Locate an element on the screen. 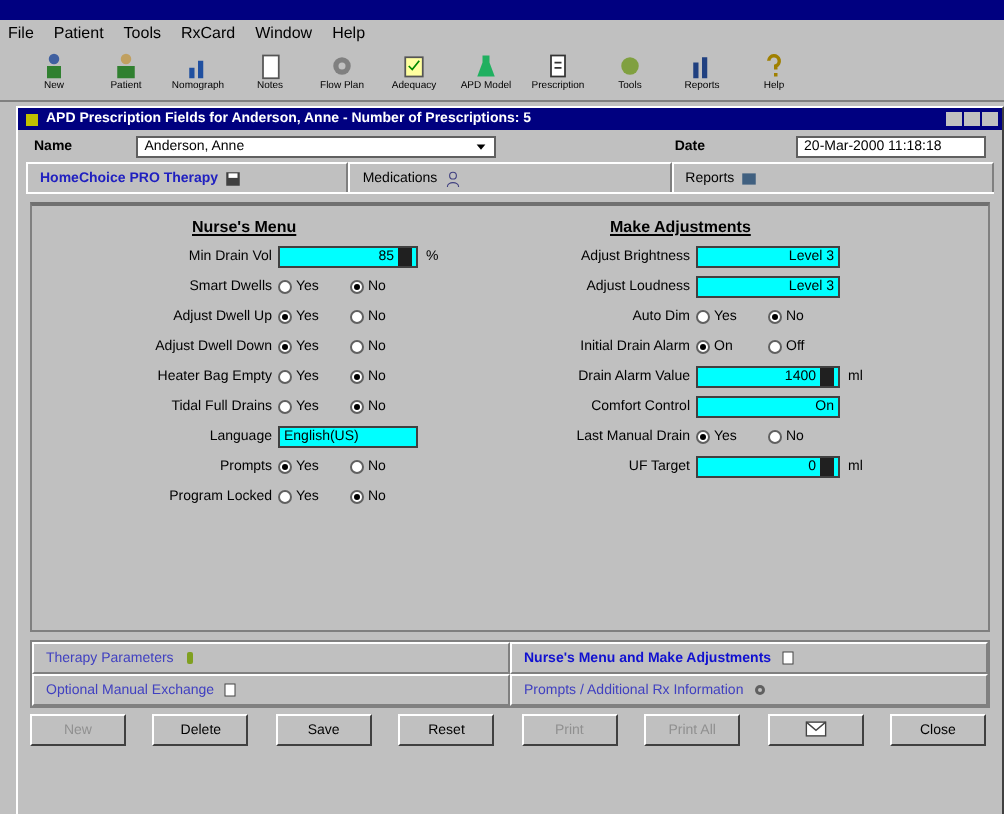 Image resolution: width=1004 pixels, height=814 pixels. window-controls is located at coordinates (974, 119).